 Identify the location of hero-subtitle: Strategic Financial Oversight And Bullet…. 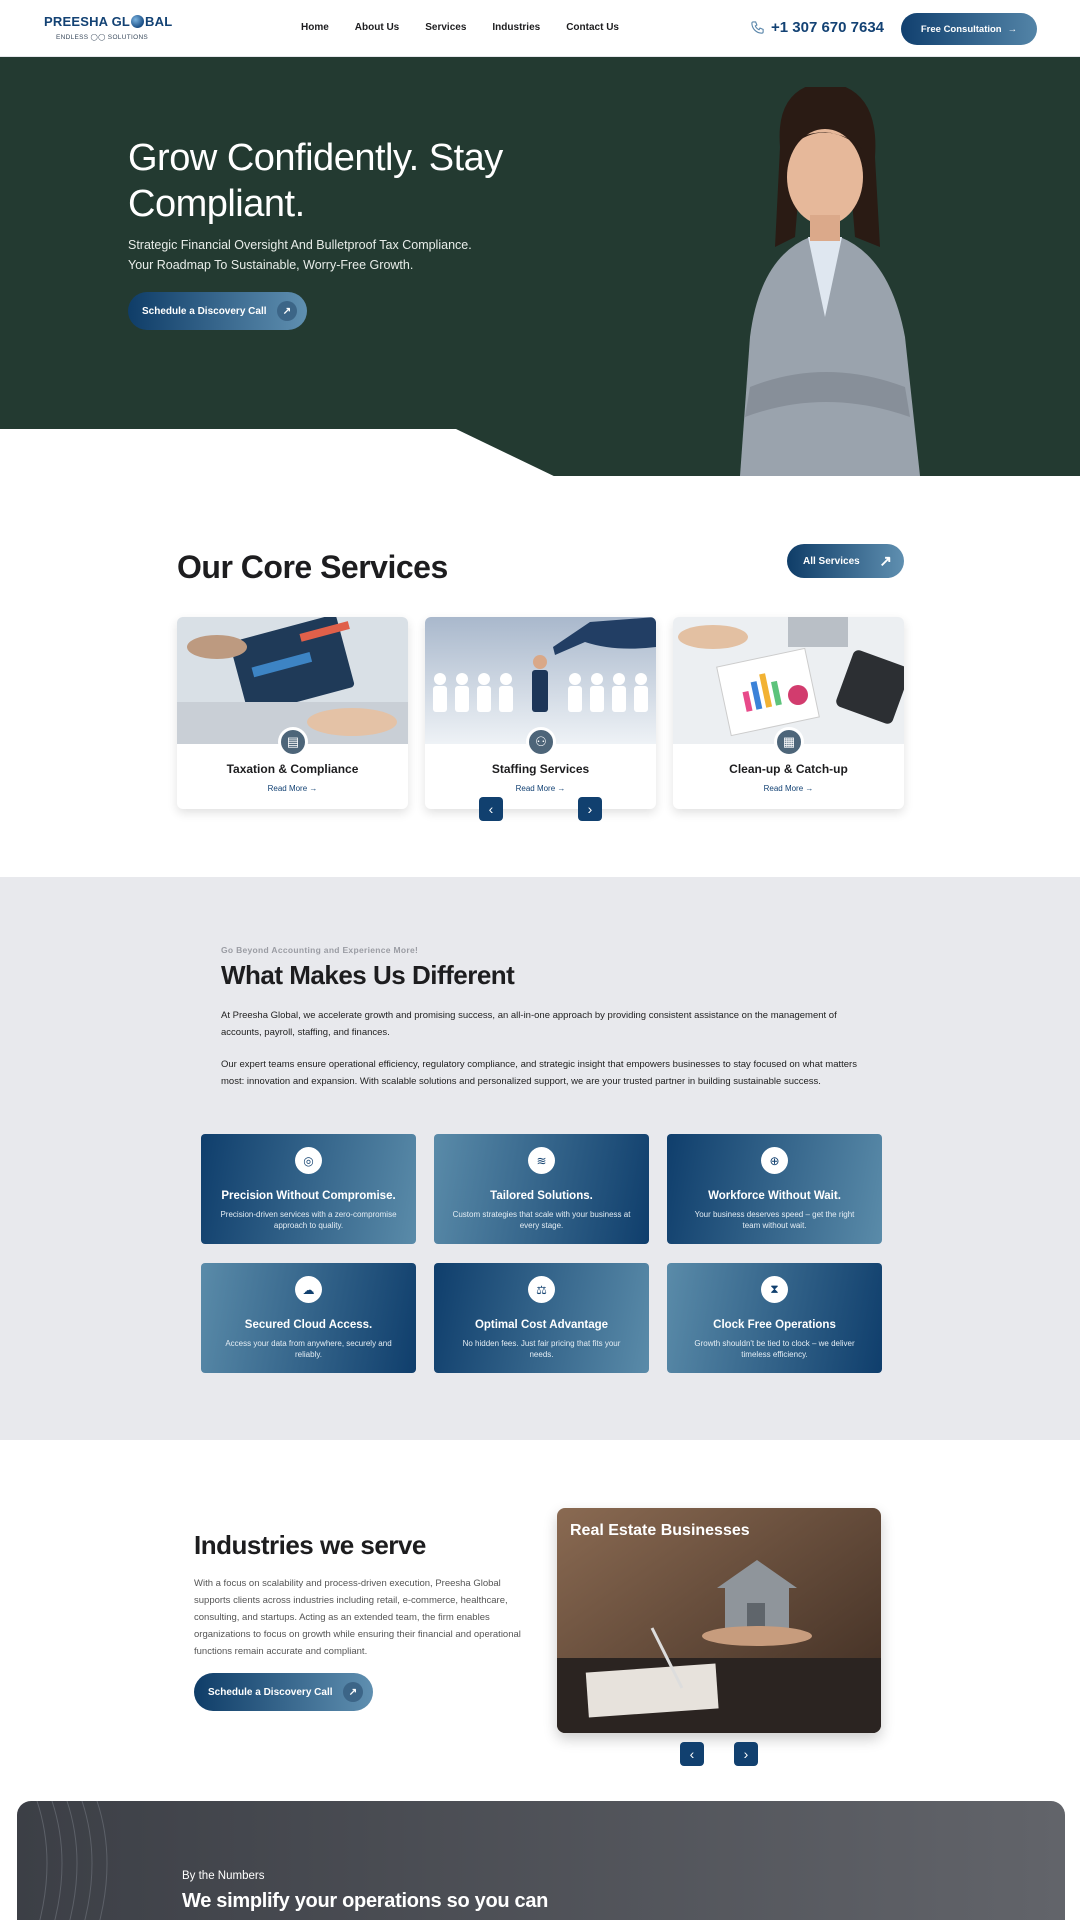
(328, 255).